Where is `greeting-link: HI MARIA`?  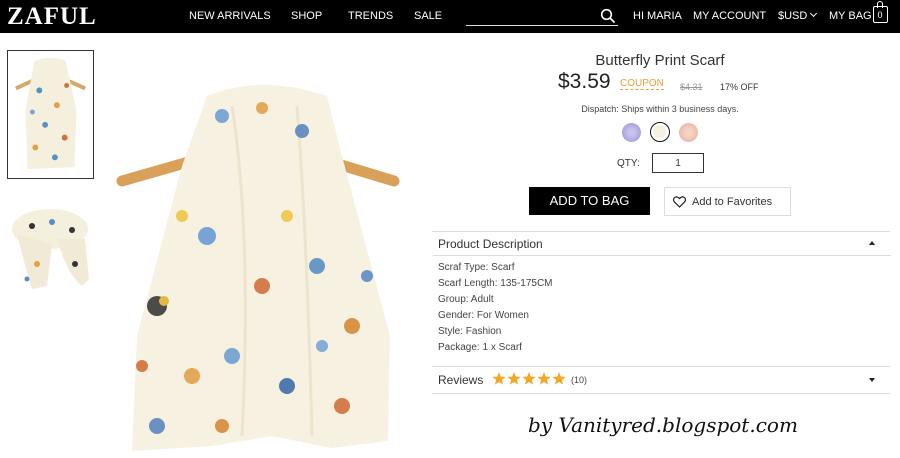 greeting-link: HI MARIA is located at coordinates (657, 16).